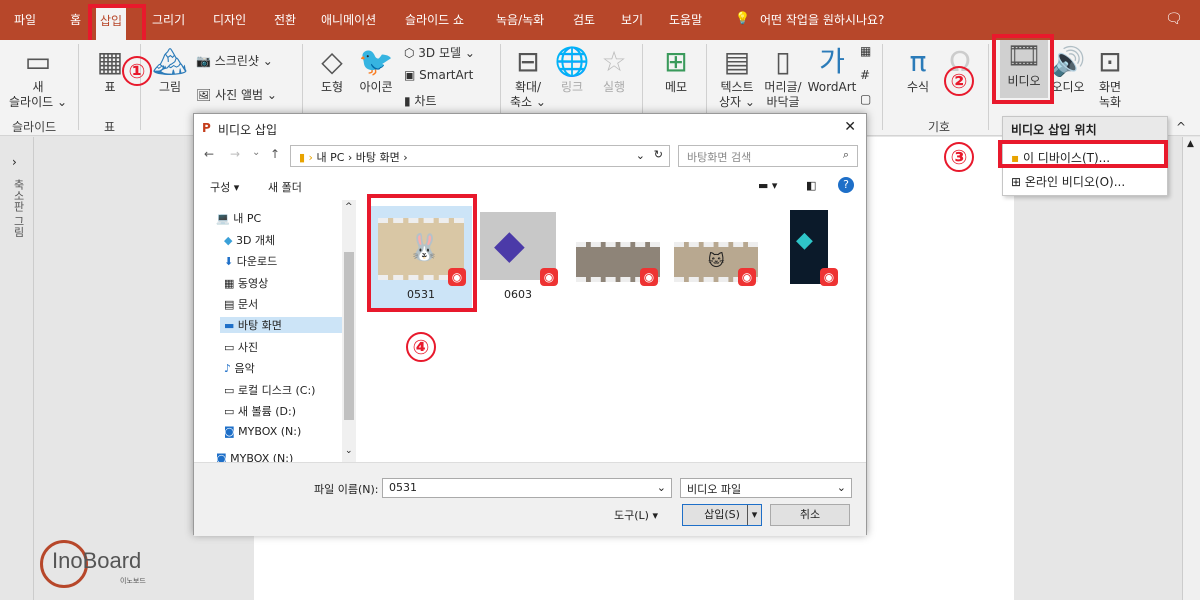  I want to click on scroll-thumb, so click(349, 336).